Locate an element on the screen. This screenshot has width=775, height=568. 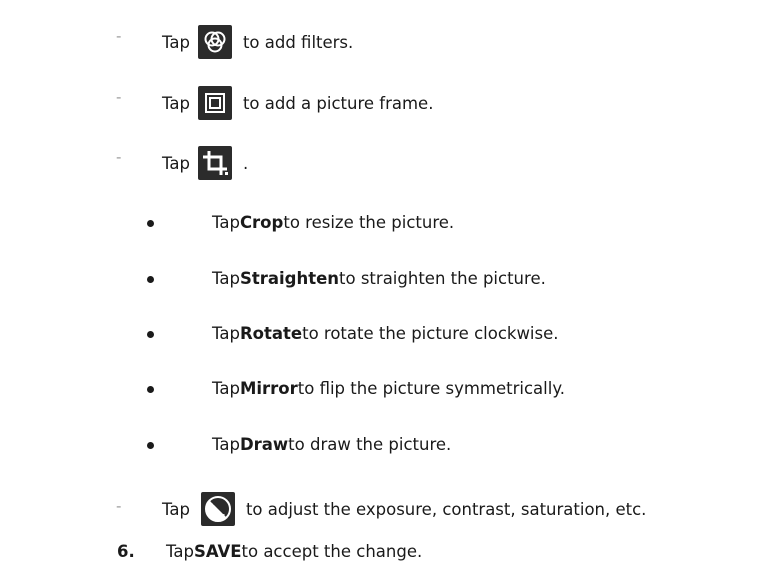
save-label: SAVE is located at coordinates (217, 551).